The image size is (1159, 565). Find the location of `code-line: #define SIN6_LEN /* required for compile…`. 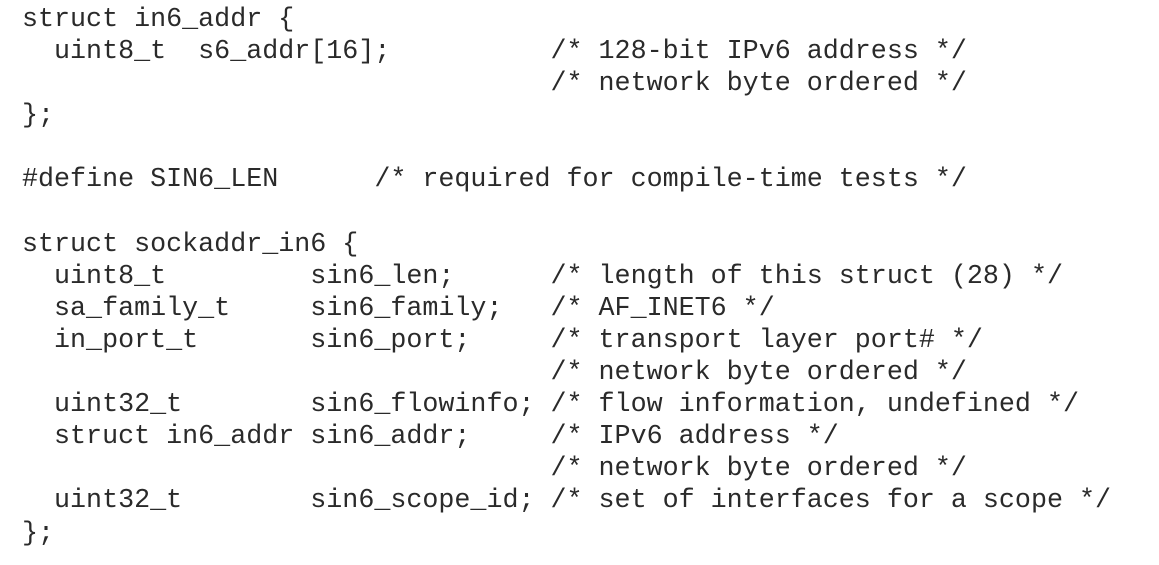

code-line: #define SIN6_LEN /* required for compile… is located at coordinates (494, 180).